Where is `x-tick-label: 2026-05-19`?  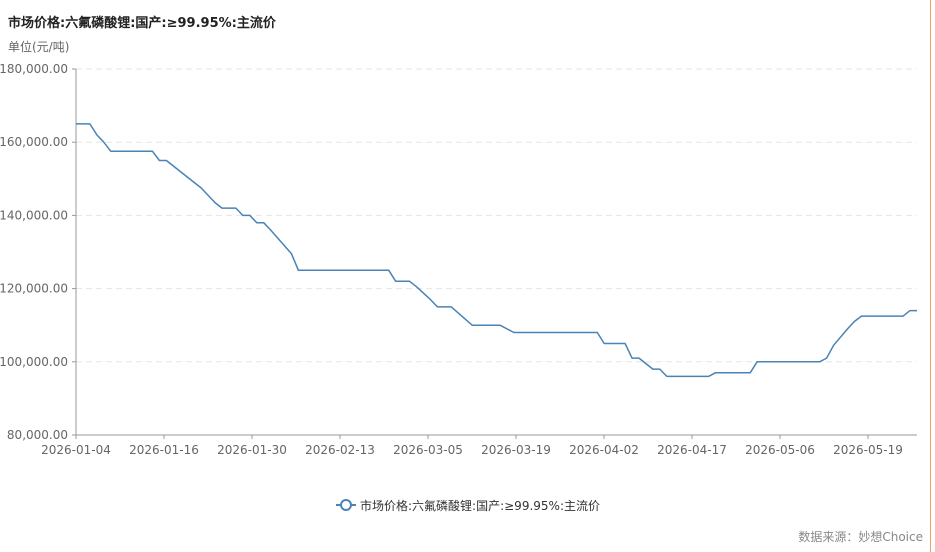
x-tick-label: 2026-05-19 is located at coordinates (868, 450).